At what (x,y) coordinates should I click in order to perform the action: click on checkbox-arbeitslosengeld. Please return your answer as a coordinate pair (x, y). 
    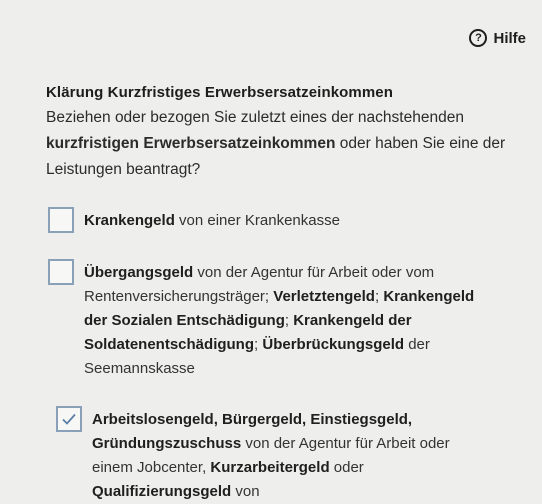
    Looking at the image, I should click on (69, 419).